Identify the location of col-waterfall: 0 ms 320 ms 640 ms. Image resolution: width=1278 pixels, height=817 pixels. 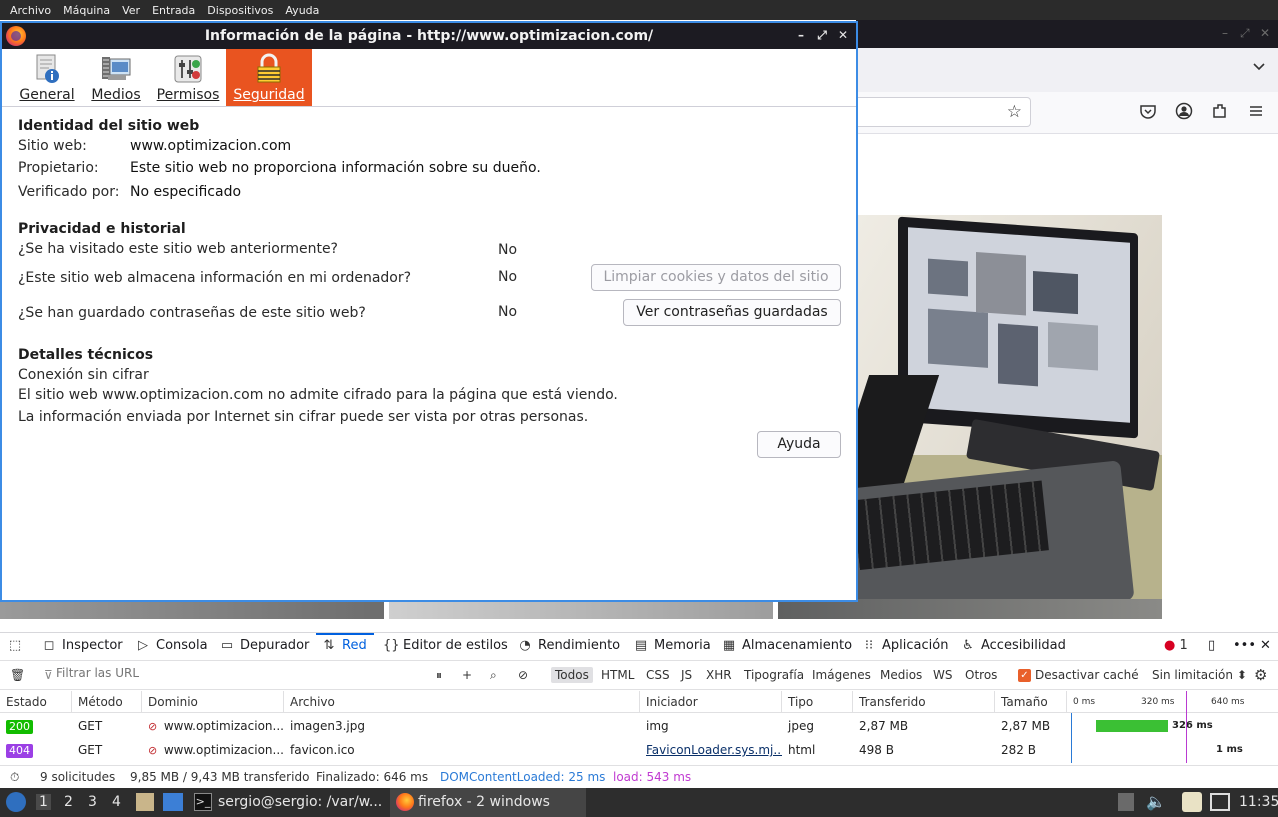
(1172, 702).